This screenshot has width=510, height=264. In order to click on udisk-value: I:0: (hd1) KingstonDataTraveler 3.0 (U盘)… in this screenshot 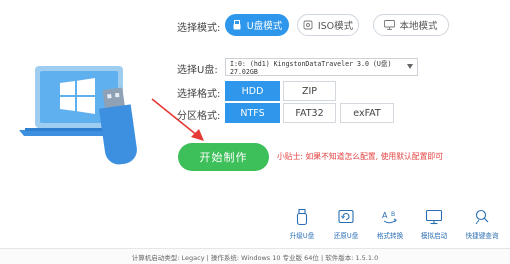, I will do `click(311, 68)`.